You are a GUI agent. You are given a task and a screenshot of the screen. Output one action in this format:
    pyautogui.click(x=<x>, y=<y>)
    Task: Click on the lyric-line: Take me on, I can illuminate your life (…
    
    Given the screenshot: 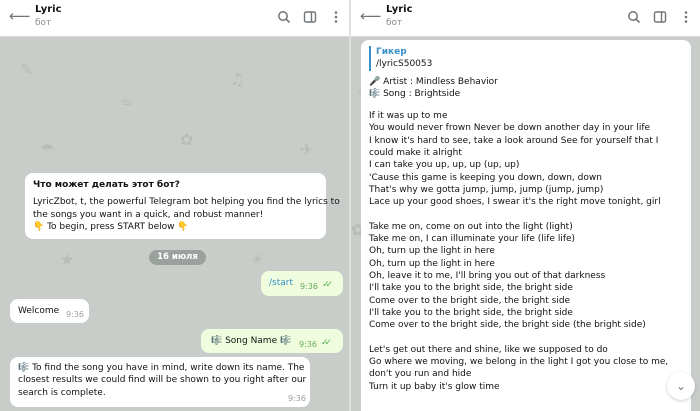 What is the action you would take?
    pyautogui.click(x=472, y=239)
    